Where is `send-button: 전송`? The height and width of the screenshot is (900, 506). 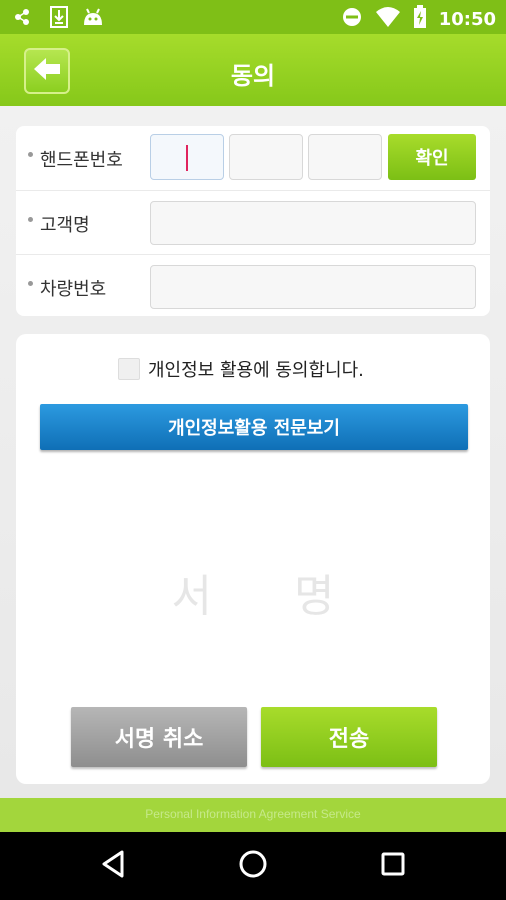 send-button: 전송 is located at coordinates (349, 737).